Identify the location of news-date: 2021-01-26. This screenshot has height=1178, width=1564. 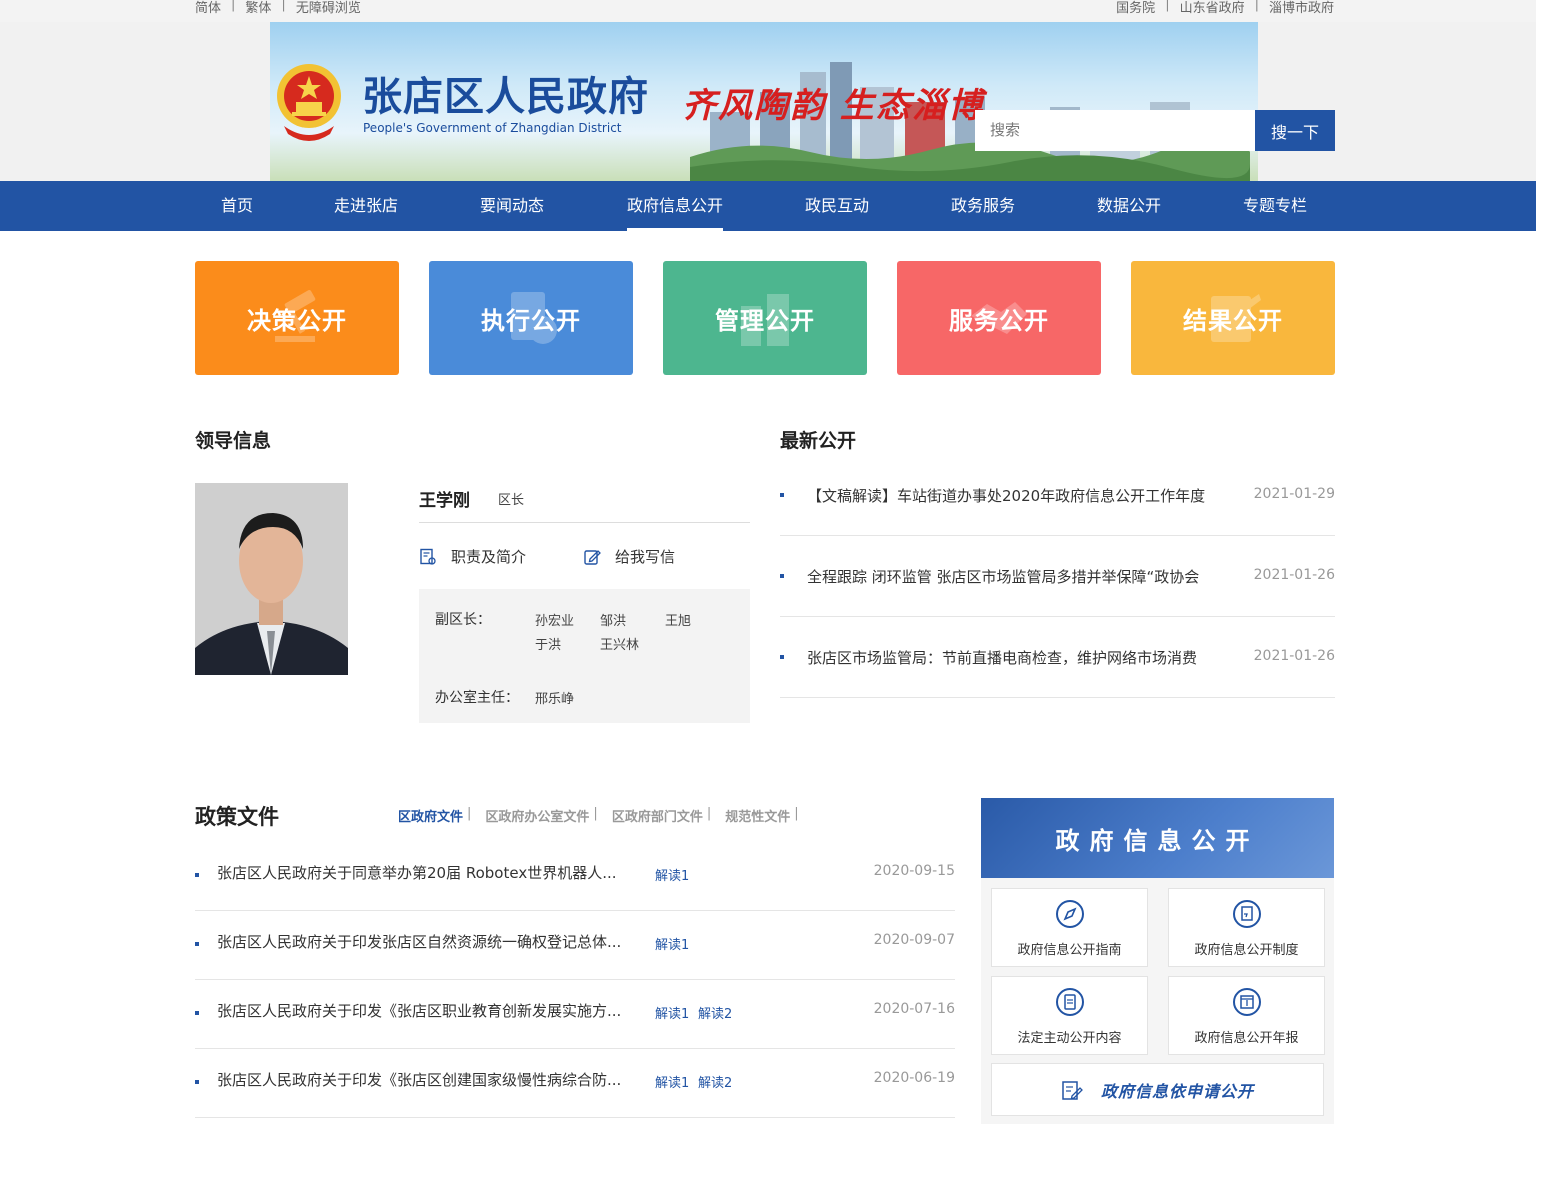
(1294, 575).